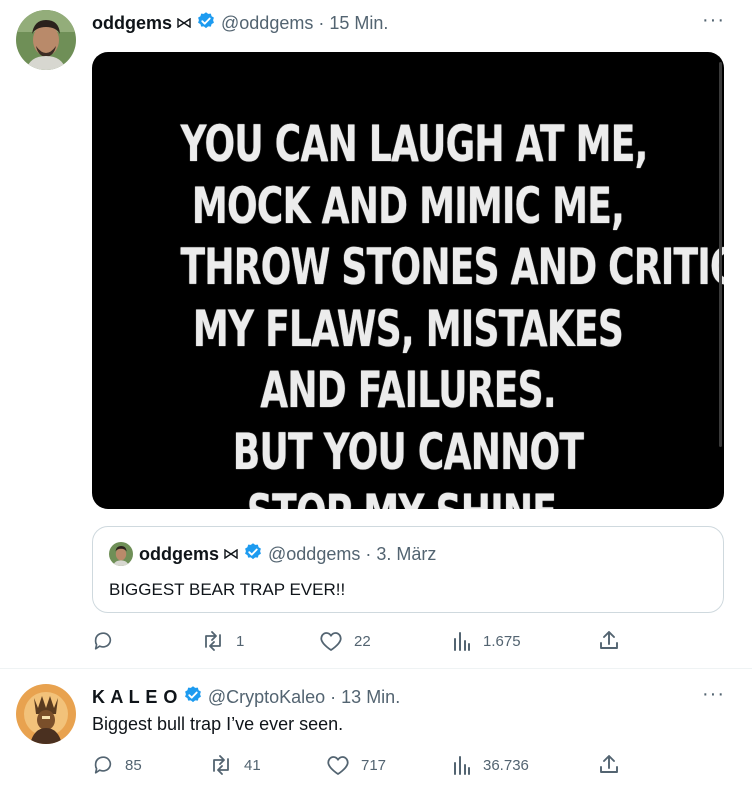 Image resolution: width=752 pixels, height=787 pixels. Describe the element at coordinates (502, 641) in the screenshot. I see `views-count: 1.675` at that location.